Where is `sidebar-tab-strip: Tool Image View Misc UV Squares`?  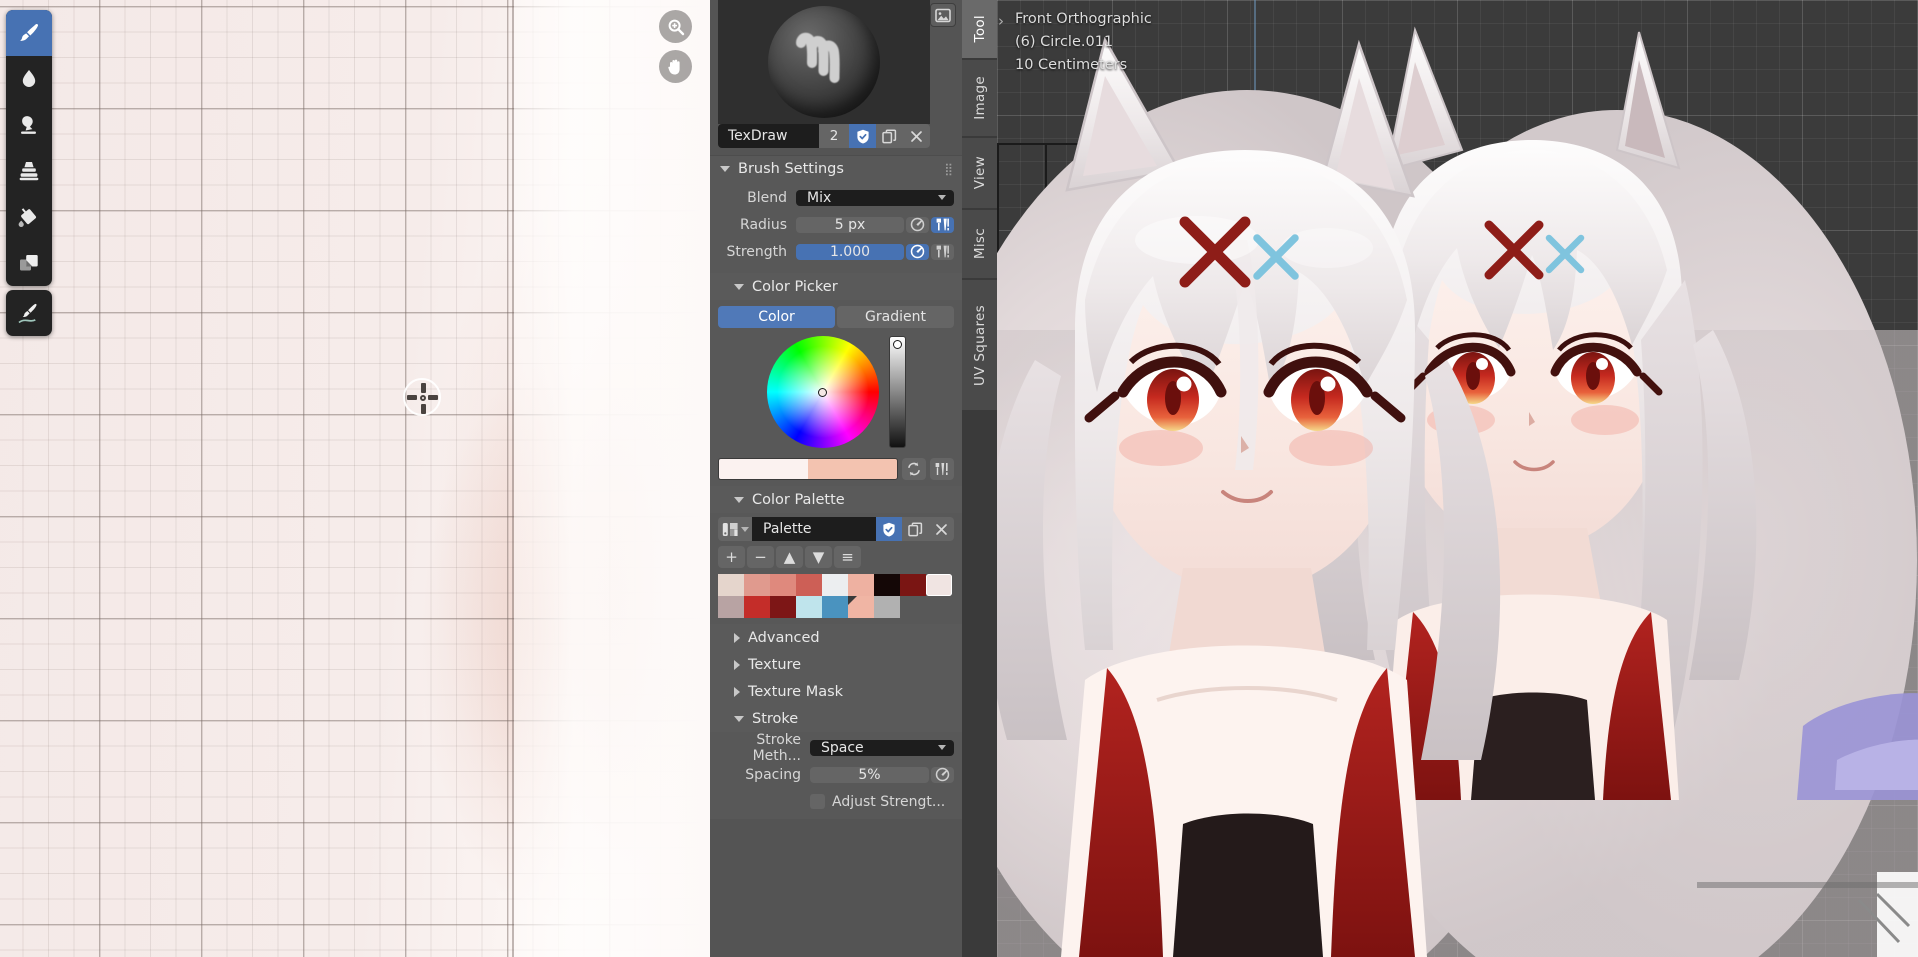
sidebar-tab-strip: Tool Image View Misc UV Squares is located at coordinates (979, 478).